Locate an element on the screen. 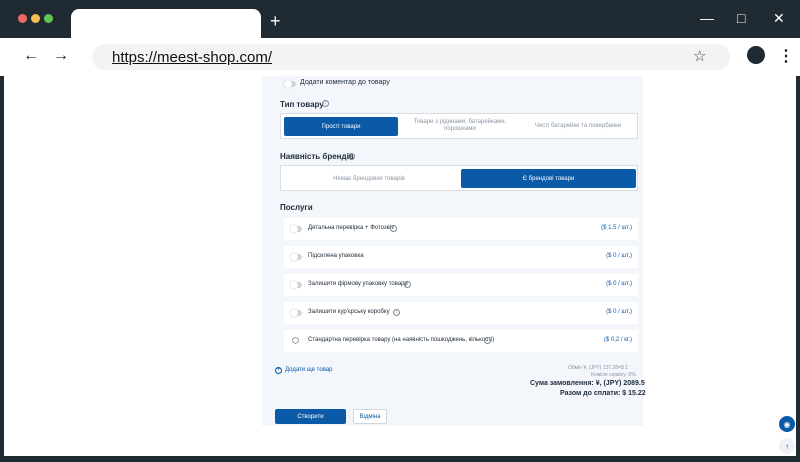 This screenshot has width=800, height=462. order-sum: Сума замовлення: ¥, (JPY) 2089.5 is located at coordinates (587, 383).